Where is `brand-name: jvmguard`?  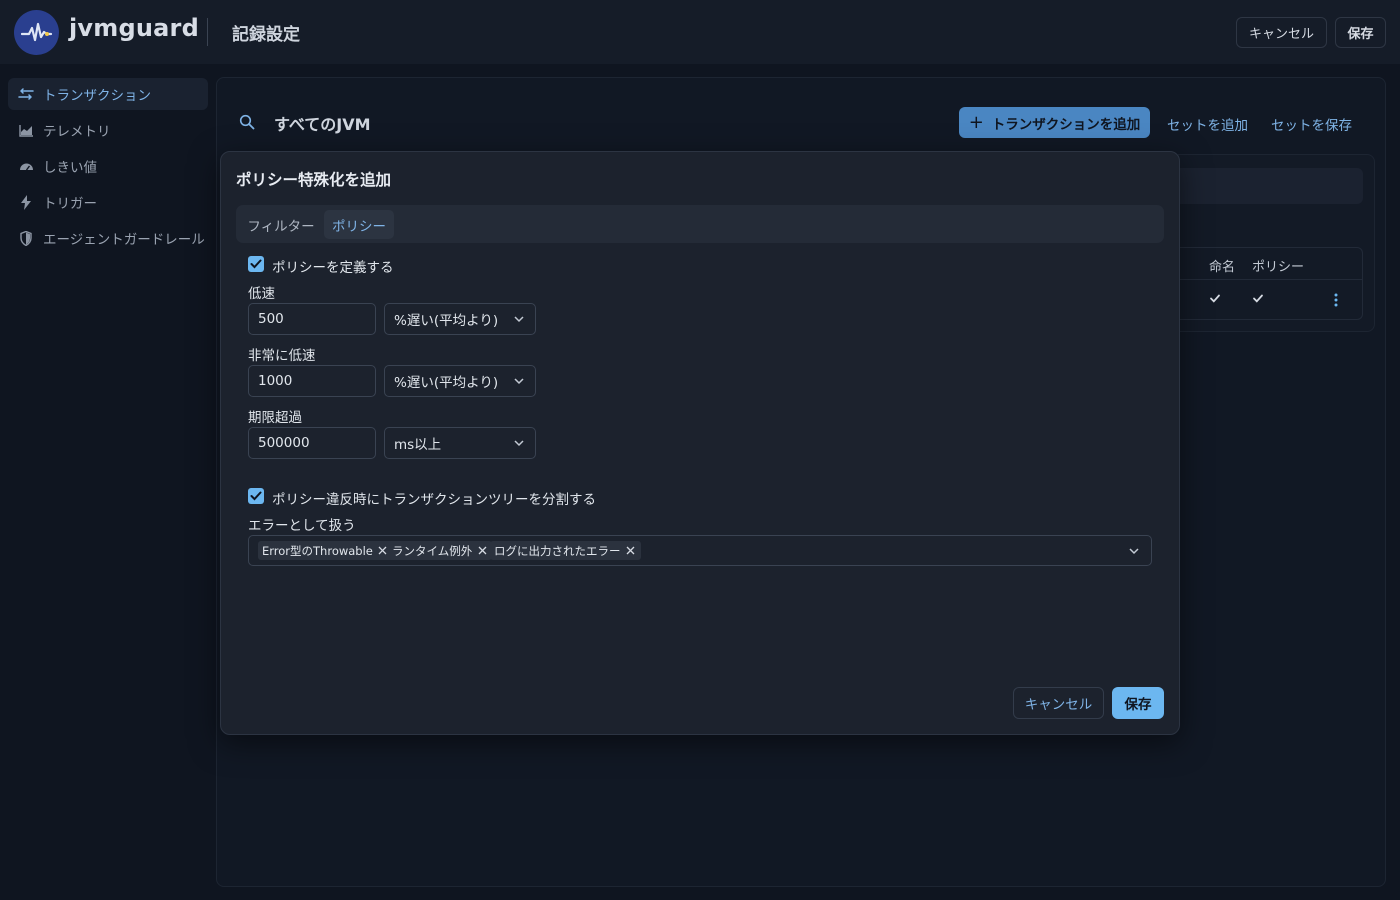
brand-name: jvmguard is located at coordinates (134, 28).